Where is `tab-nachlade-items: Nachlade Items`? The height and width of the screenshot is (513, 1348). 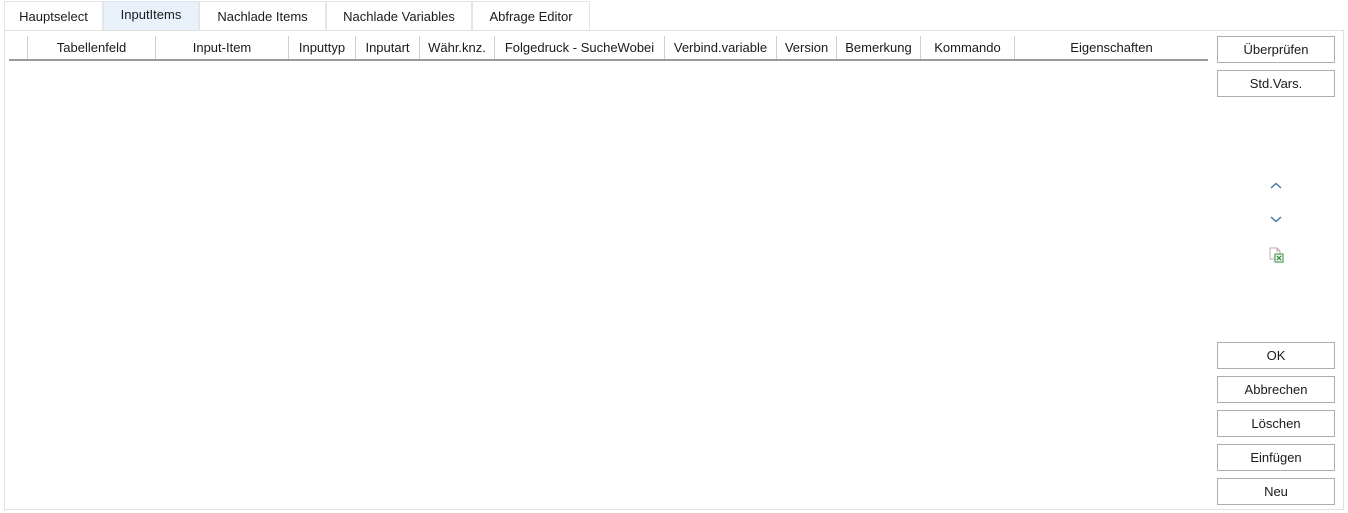
tab-nachlade-items: Nachlade Items is located at coordinates (262, 15).